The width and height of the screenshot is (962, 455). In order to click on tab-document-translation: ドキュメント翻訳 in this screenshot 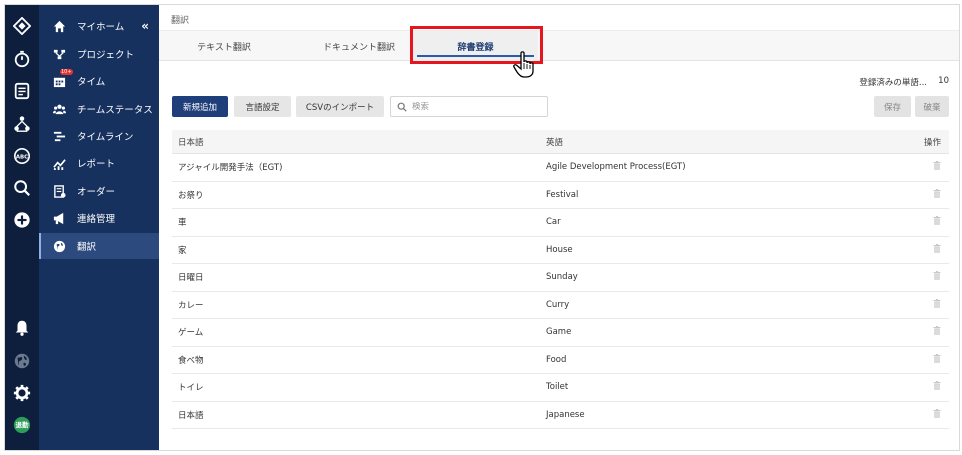, I will do `click(359, 46)`.